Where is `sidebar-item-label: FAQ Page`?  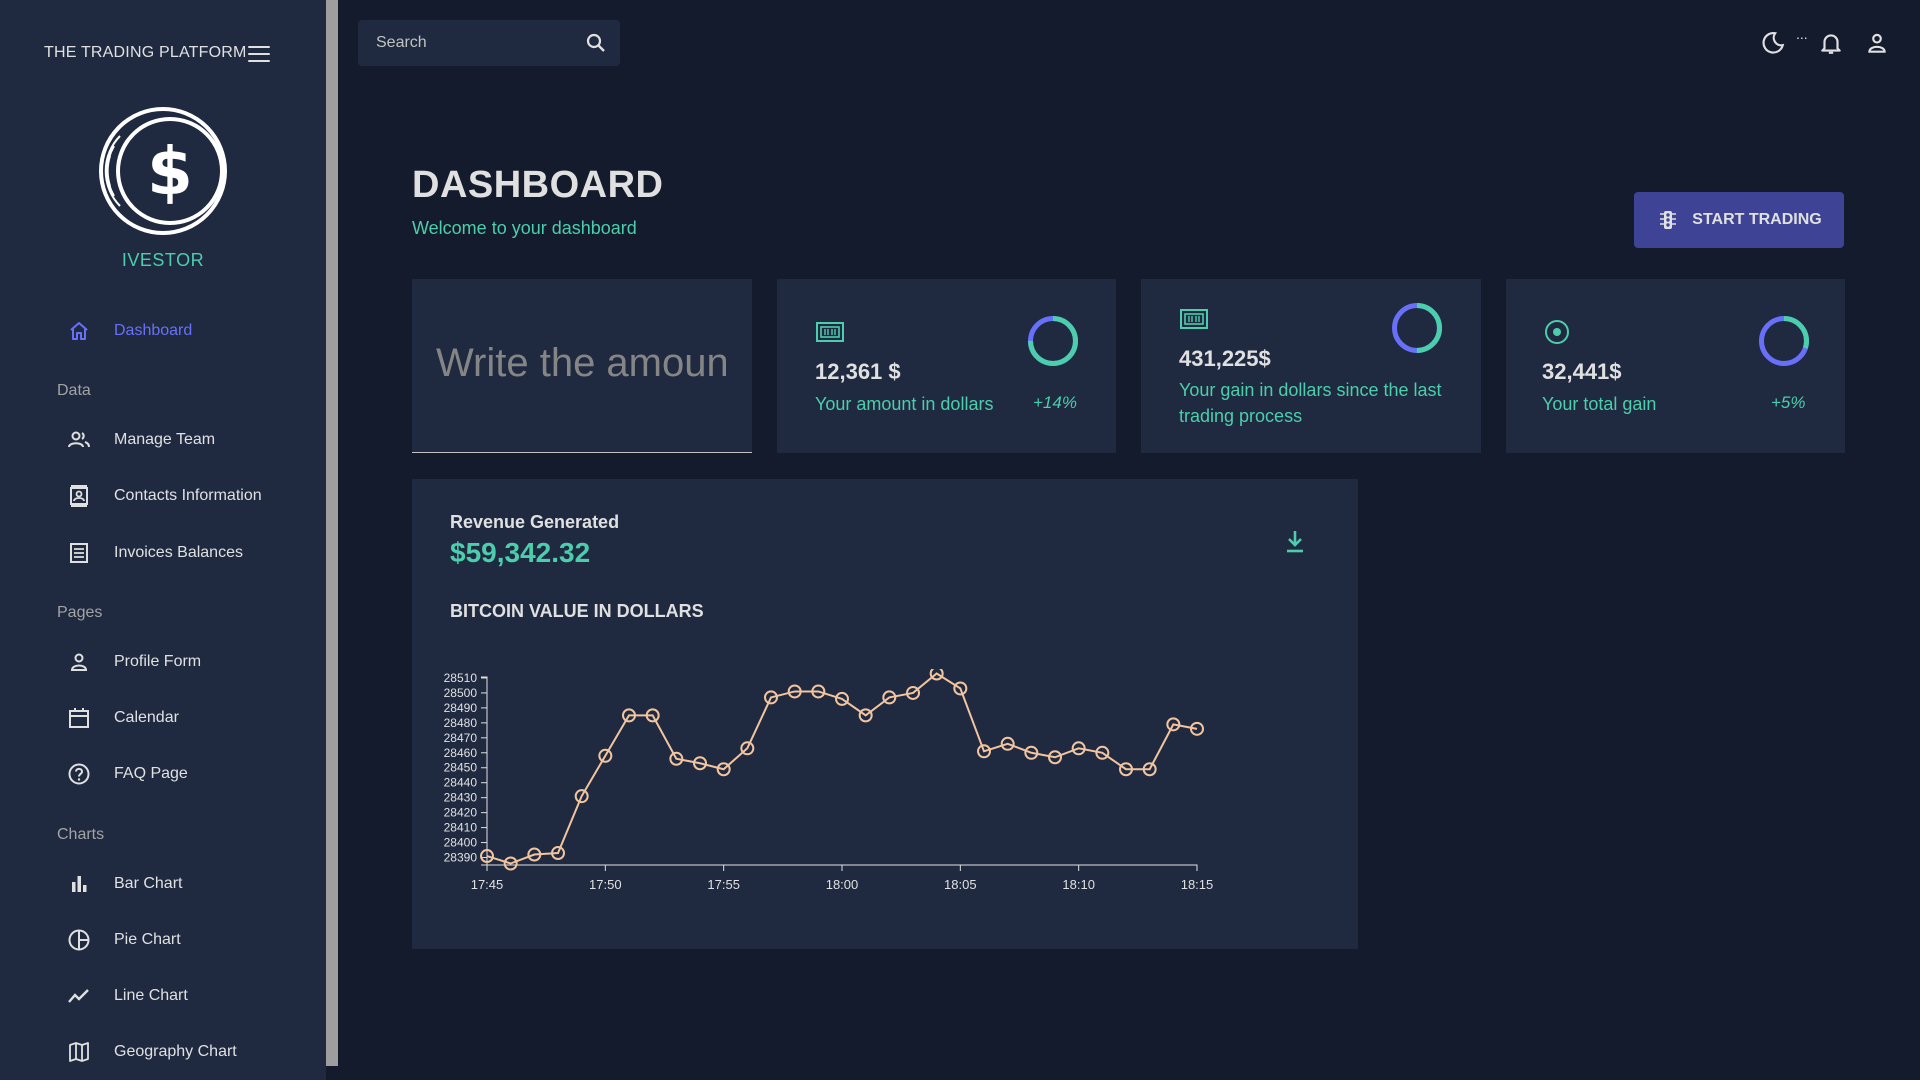
sidebar-item-label: FAQ Page is located at coordinates (151, 773).